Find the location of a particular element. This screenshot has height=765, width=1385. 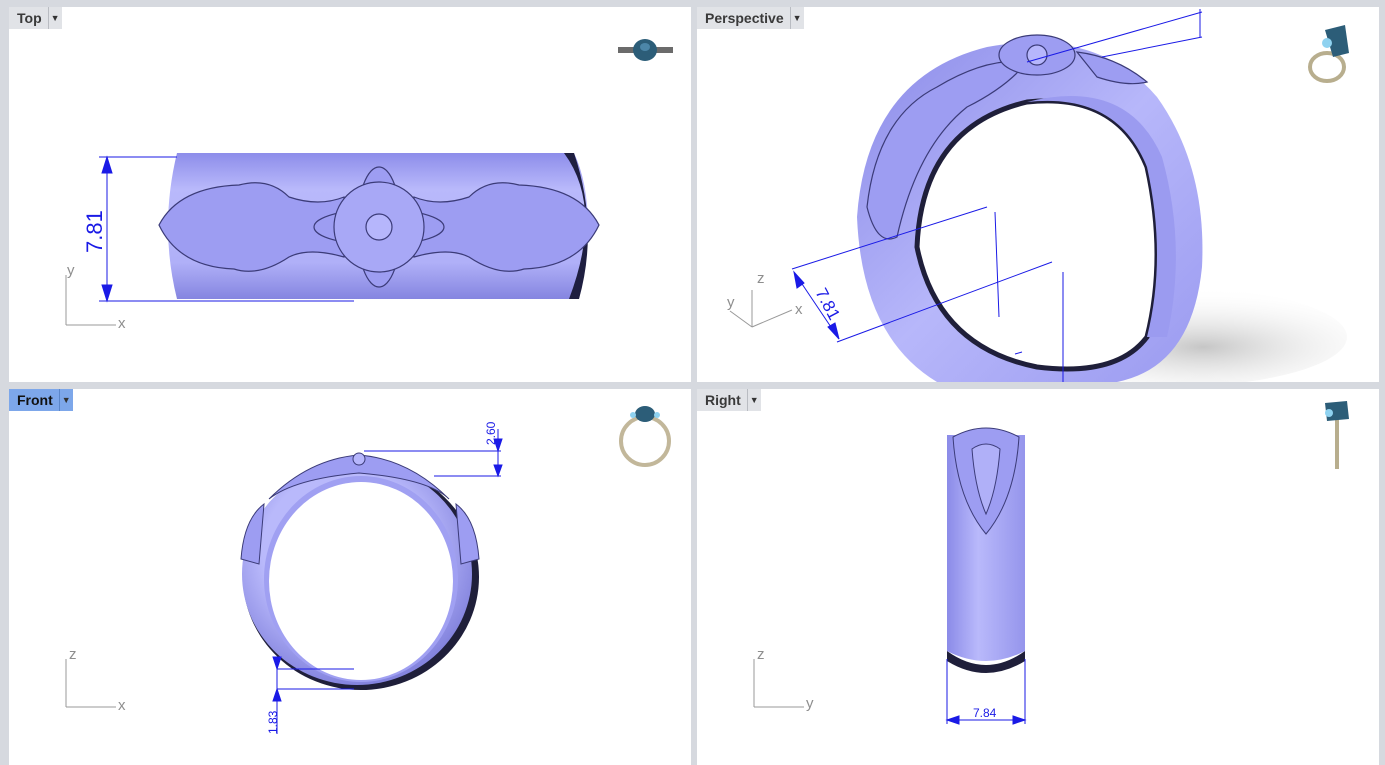

dimension-label: 7.84 is located at coordinates (985, 713).